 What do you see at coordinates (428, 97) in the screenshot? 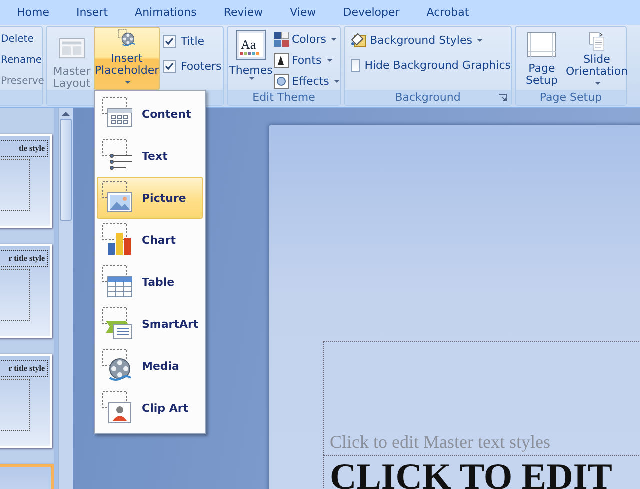
I see `group-label: Background` at bounding box center [428, 97].